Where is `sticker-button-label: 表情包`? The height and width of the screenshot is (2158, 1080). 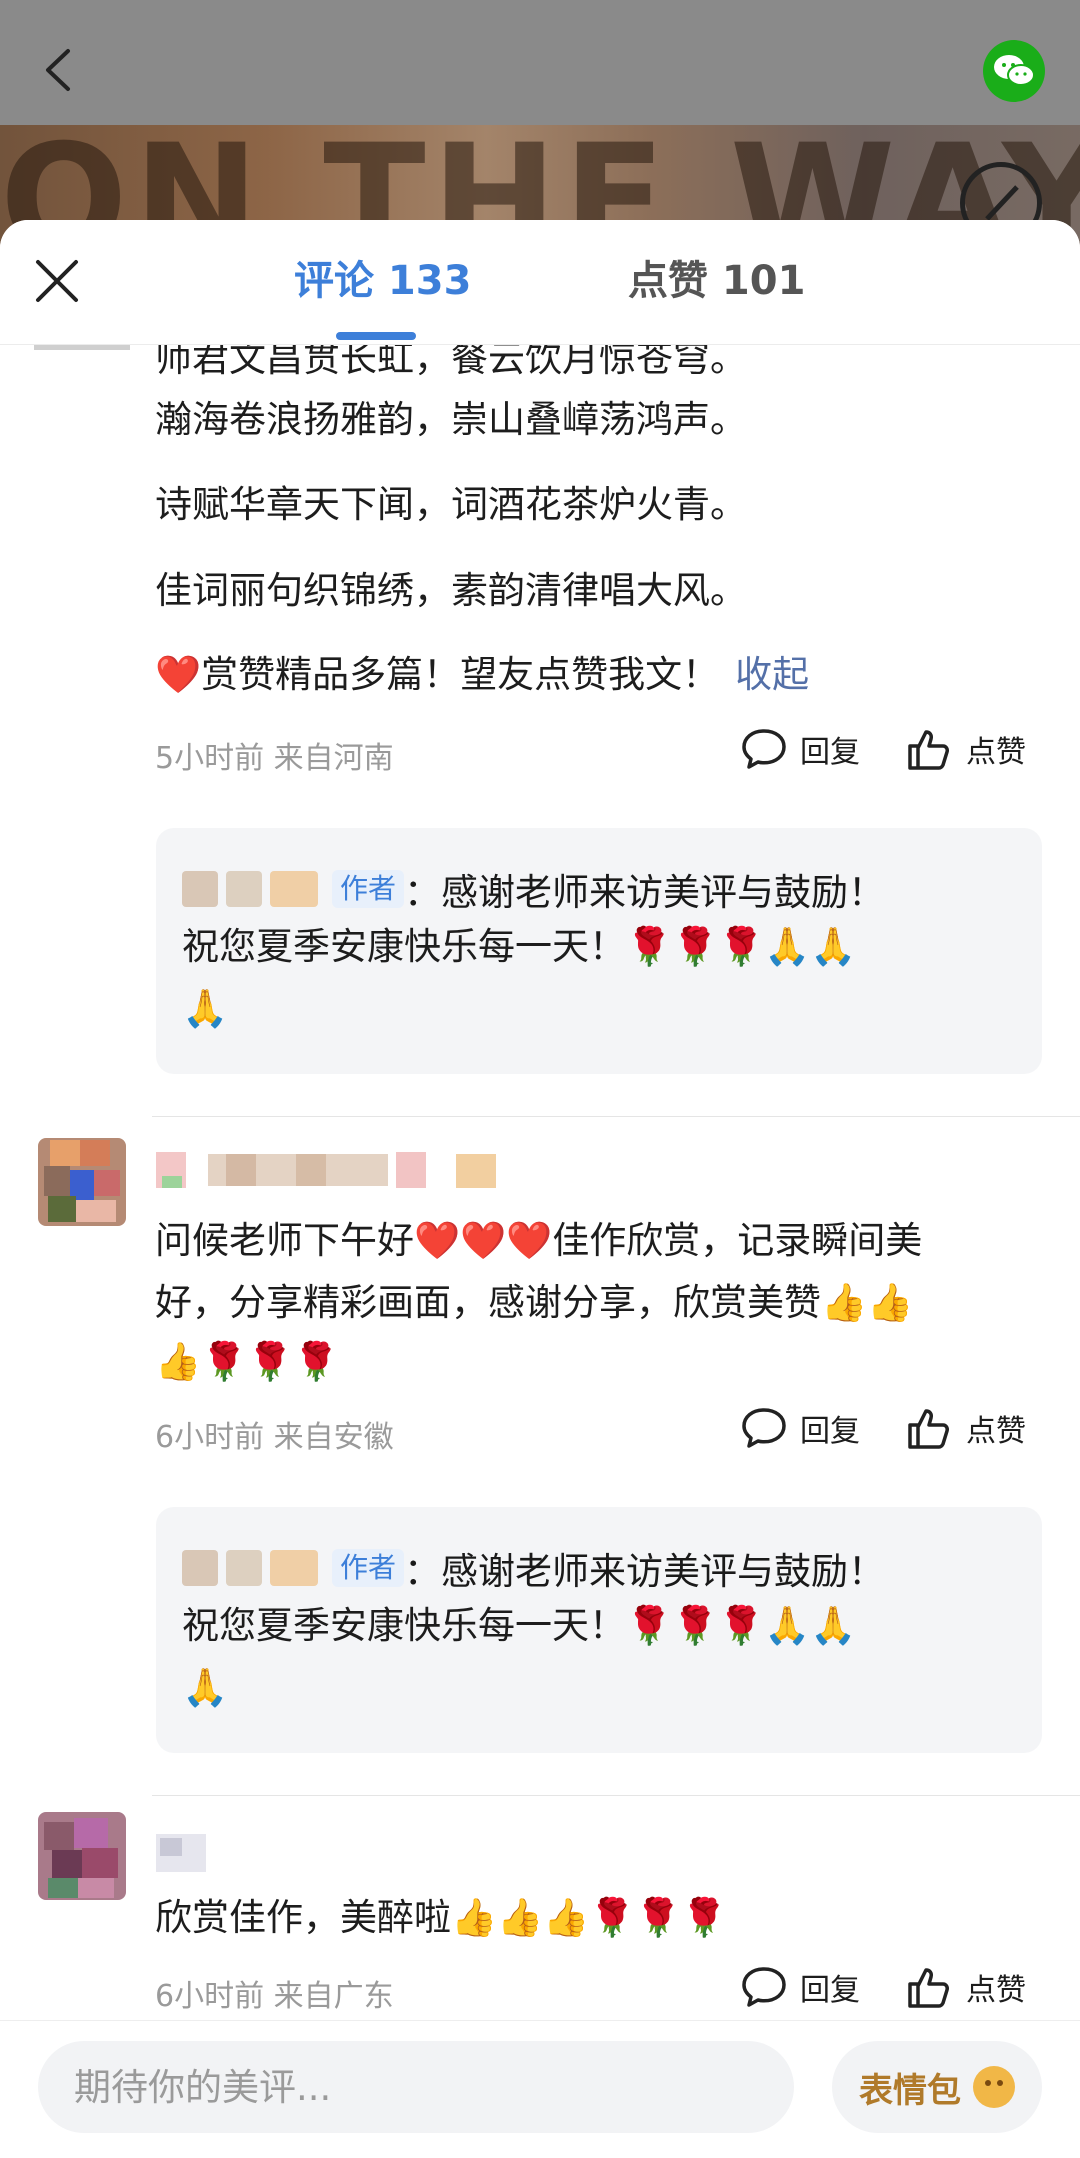 sticker-button-label: 表情包 is located at coordinates (910, 2090).